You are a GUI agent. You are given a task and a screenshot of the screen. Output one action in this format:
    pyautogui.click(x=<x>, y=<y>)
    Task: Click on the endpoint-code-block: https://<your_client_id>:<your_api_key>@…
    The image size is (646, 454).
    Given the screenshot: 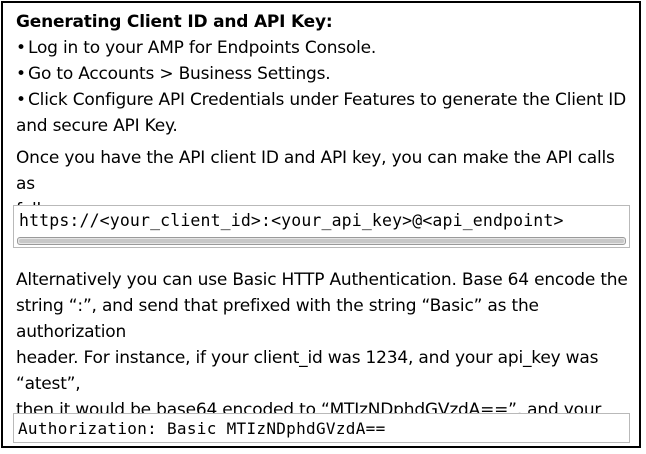 What is the action you would take?
    pyautogui.click(x=321, y=226)
    